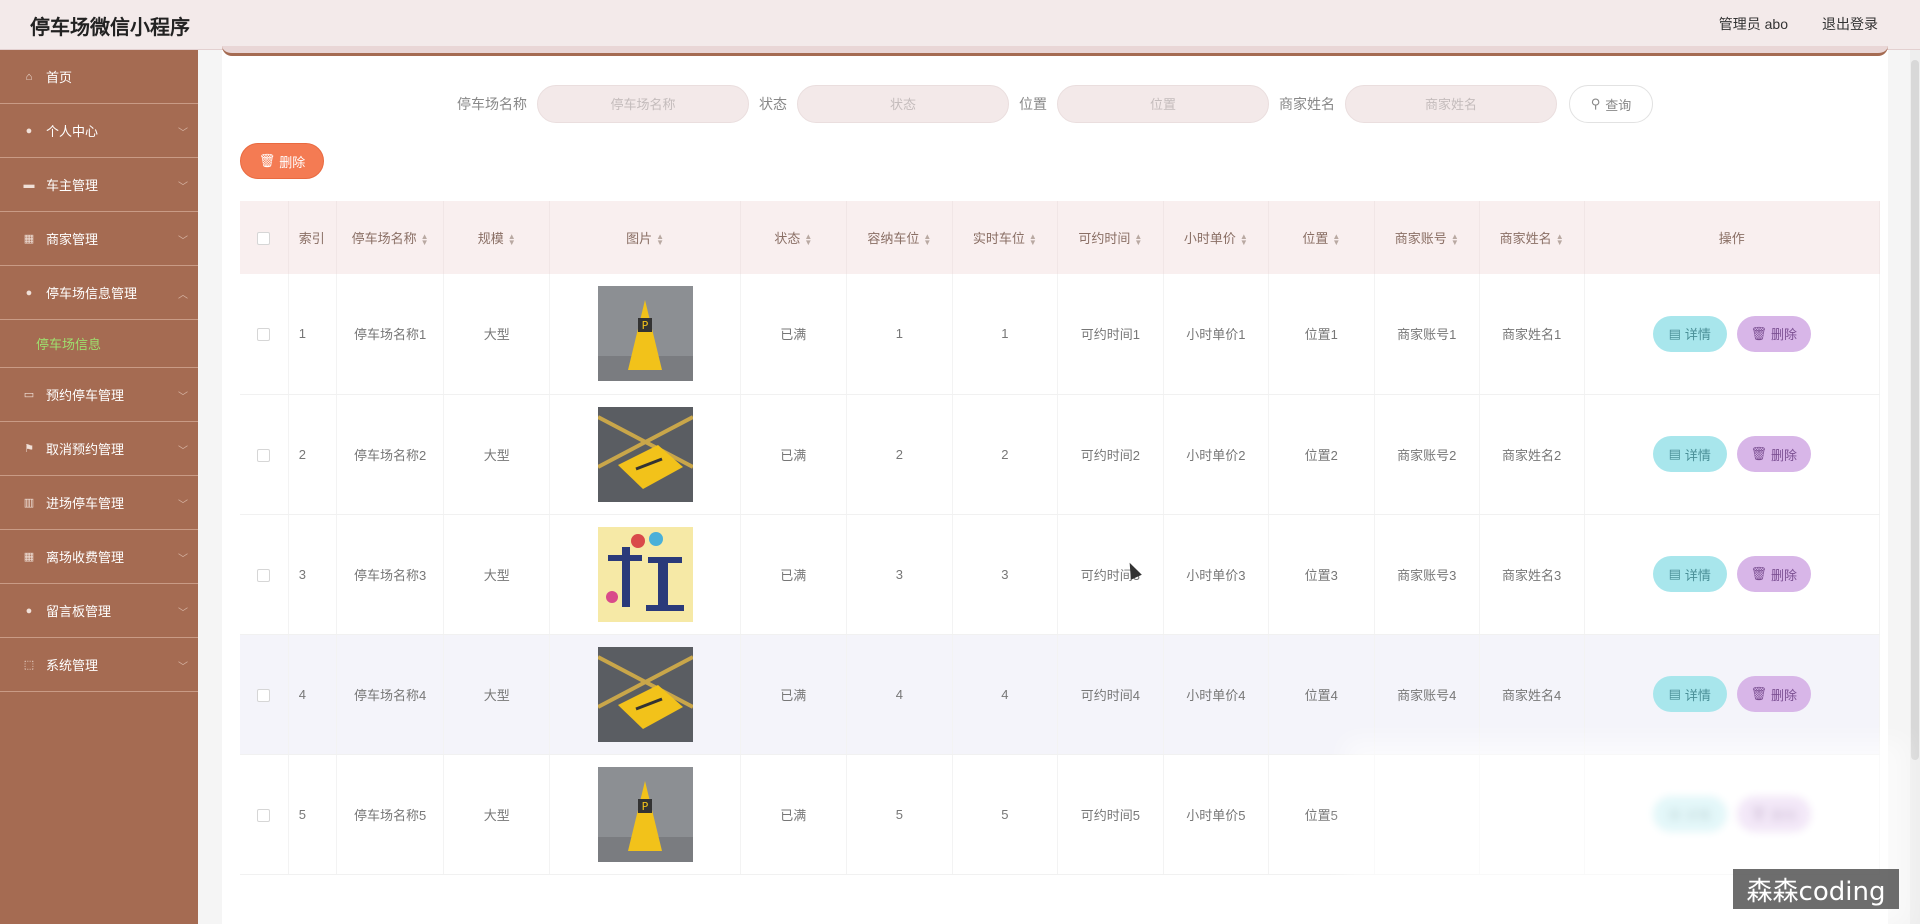 The image size is (1920, 924). What do you see at coordinates (1451, 104) in the screenshot?
I see `search-input-merchant` at bounding box center [1451, 104].